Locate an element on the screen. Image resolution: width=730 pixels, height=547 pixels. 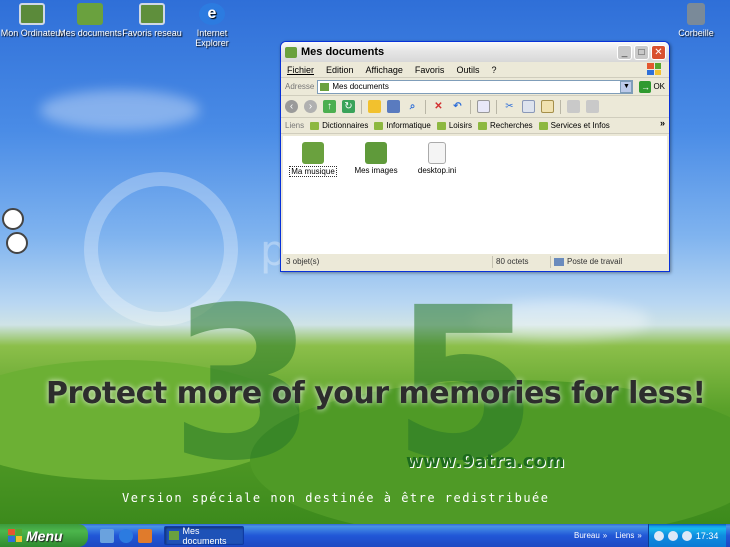
tray-volume-icon is located at coordinates (672, 535).